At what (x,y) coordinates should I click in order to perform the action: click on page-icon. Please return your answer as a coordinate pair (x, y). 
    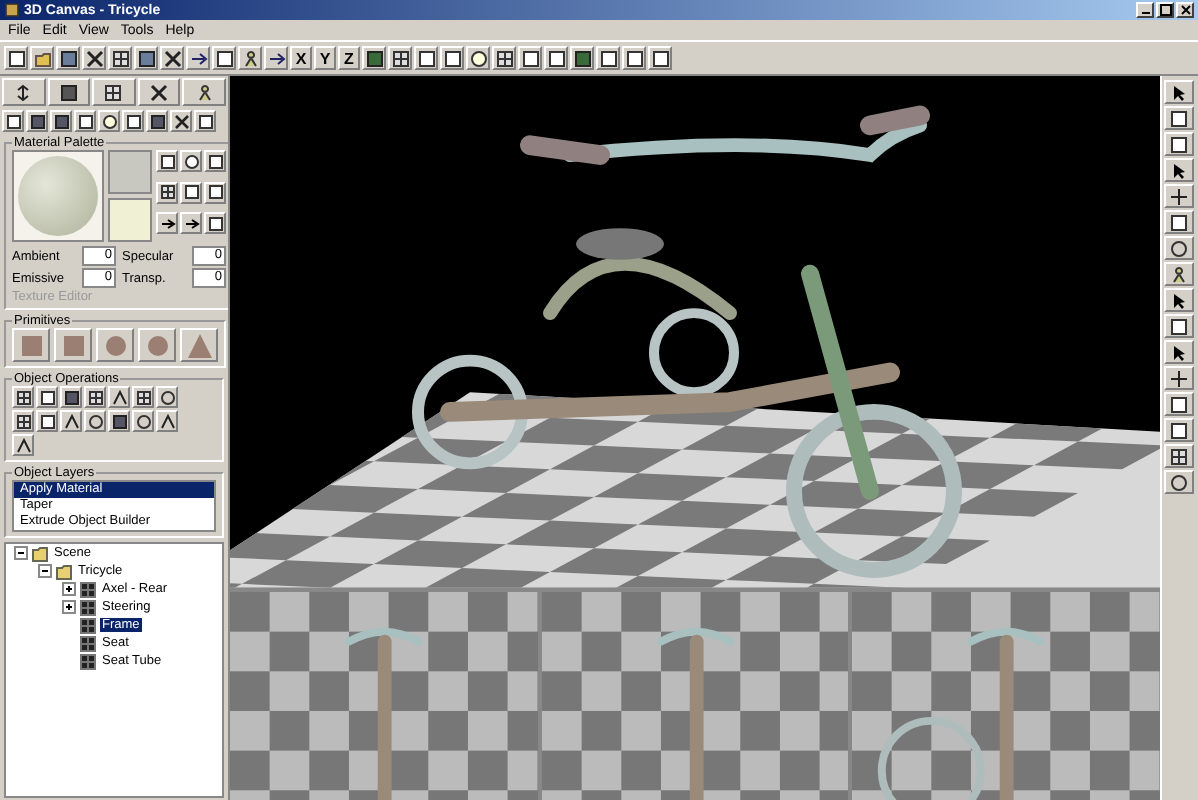
    Looking at the image, I should click on (16, 58).